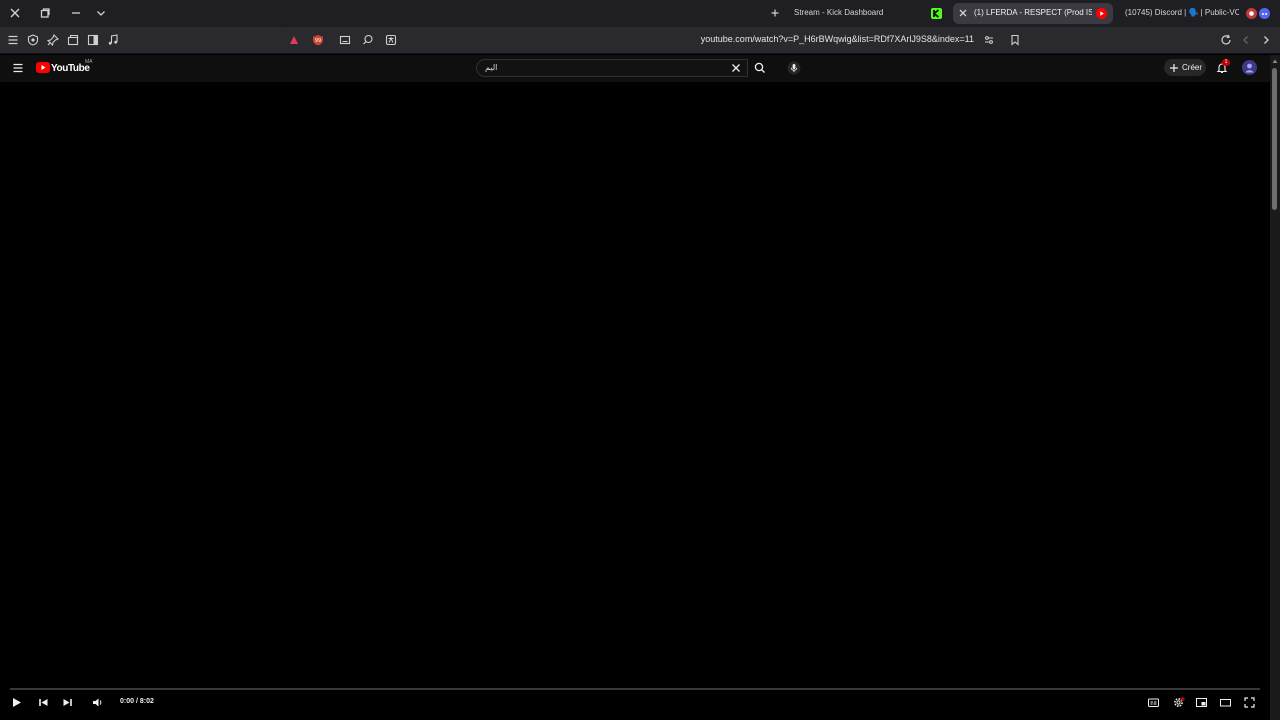  Describe the element at coordinates (1192, 67) in the screenshot. I see `create-label: Créer` at that location.